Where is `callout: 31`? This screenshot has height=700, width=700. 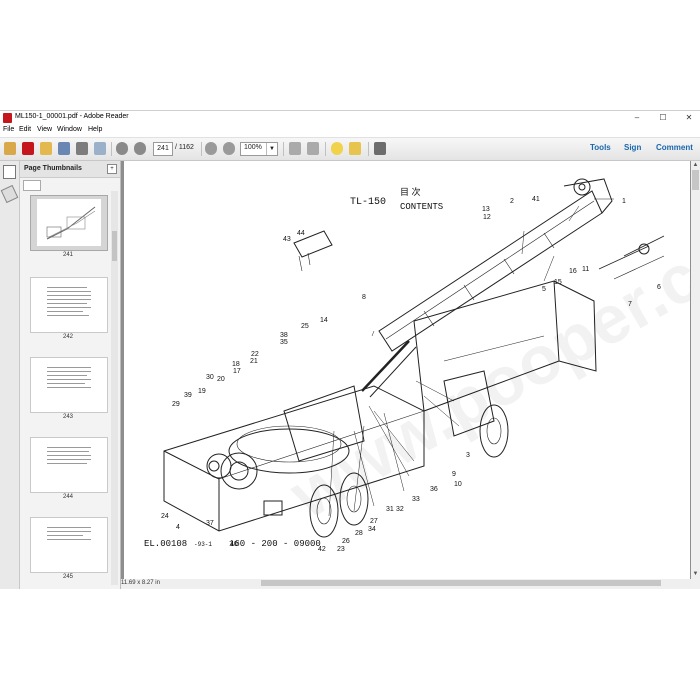 callout: 31 is located at coordinates (390, 509).